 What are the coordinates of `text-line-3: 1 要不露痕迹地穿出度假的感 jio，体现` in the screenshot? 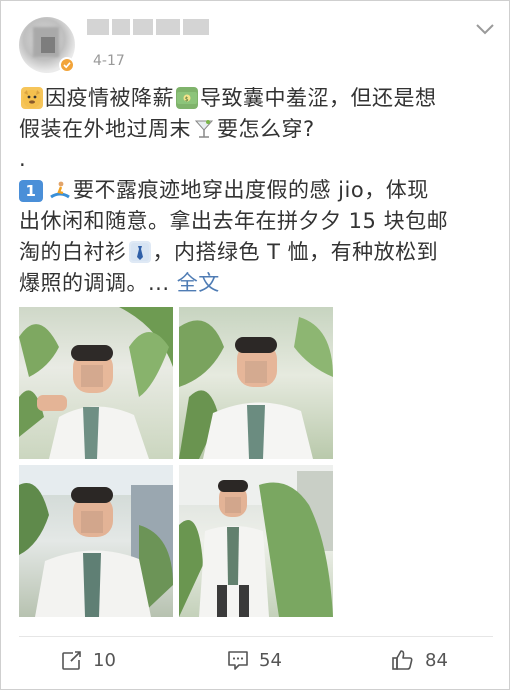 It's located at (257, 190).